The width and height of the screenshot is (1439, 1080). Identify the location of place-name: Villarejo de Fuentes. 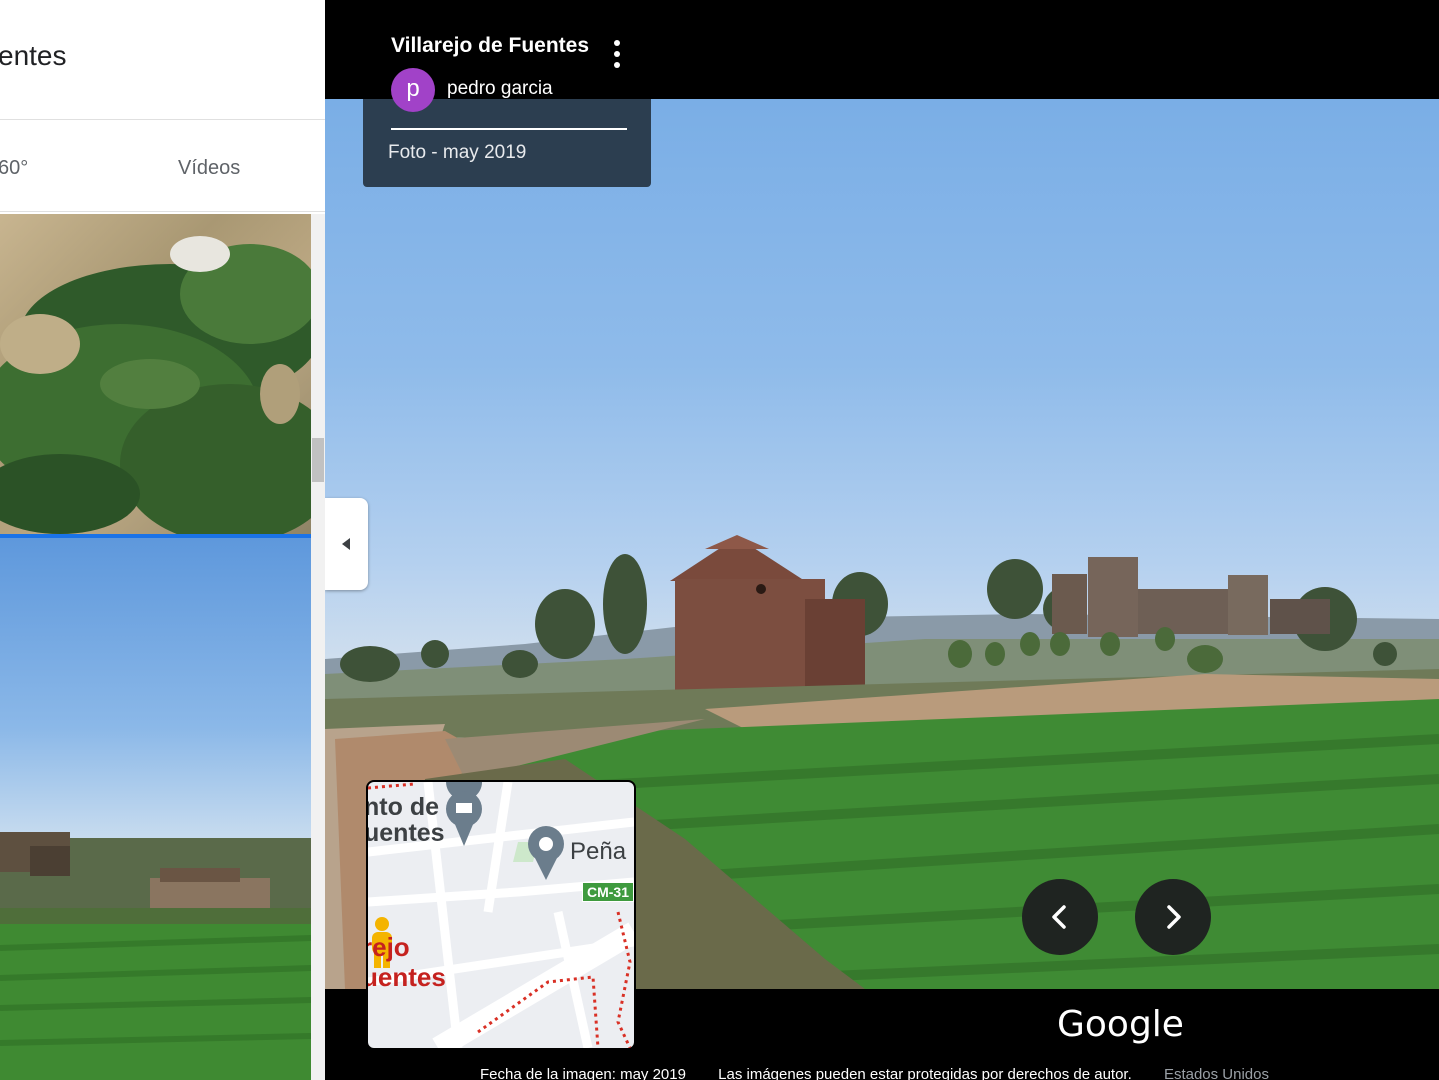
(490, 45).